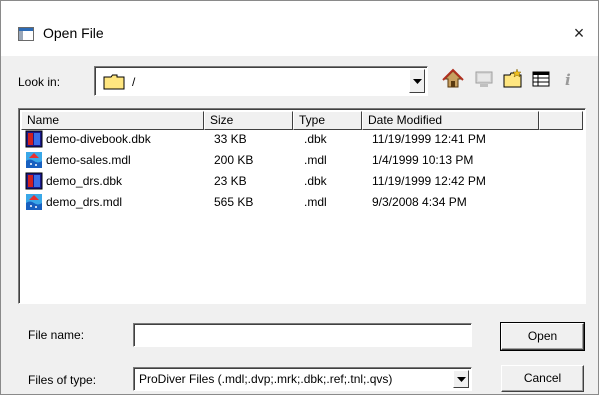 This screenshot has height=395, width=599. Describe the element at coordinates (230, 181) in the screenshot. I see `file-size: 23 KB` at that location.